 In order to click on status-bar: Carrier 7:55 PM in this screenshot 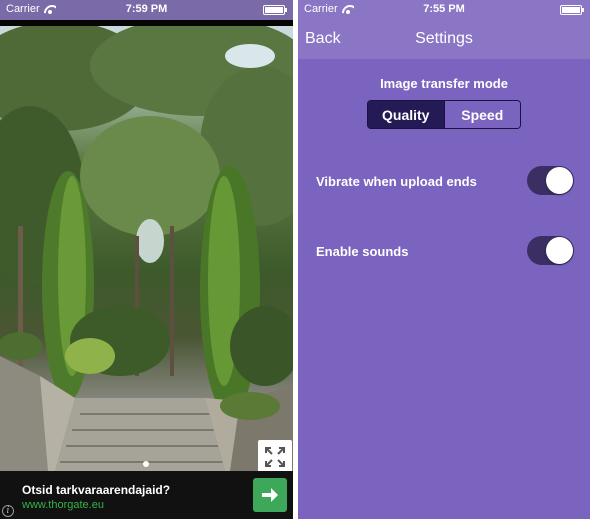, I will do `click(444, 10)`.